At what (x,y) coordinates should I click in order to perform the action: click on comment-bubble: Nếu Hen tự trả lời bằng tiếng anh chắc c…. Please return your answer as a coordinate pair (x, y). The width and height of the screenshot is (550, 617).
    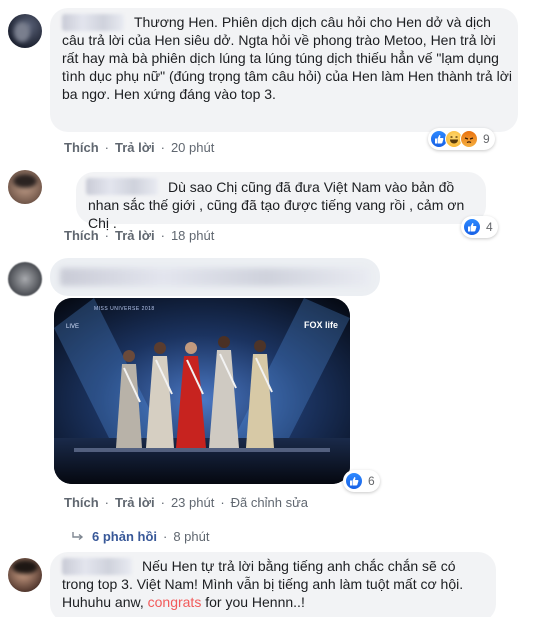
    Looking at the image, I should click on (273, 584).